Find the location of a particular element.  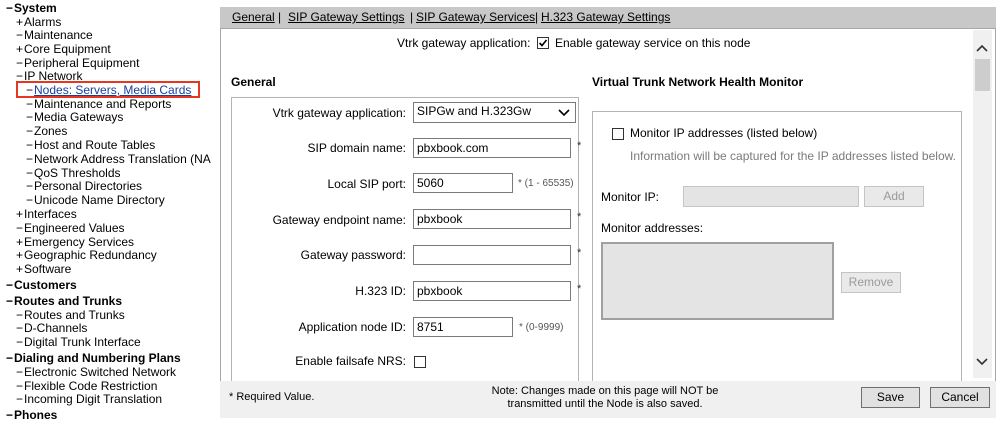

nav-item-software: +Software is located at coordinates (43, 269).